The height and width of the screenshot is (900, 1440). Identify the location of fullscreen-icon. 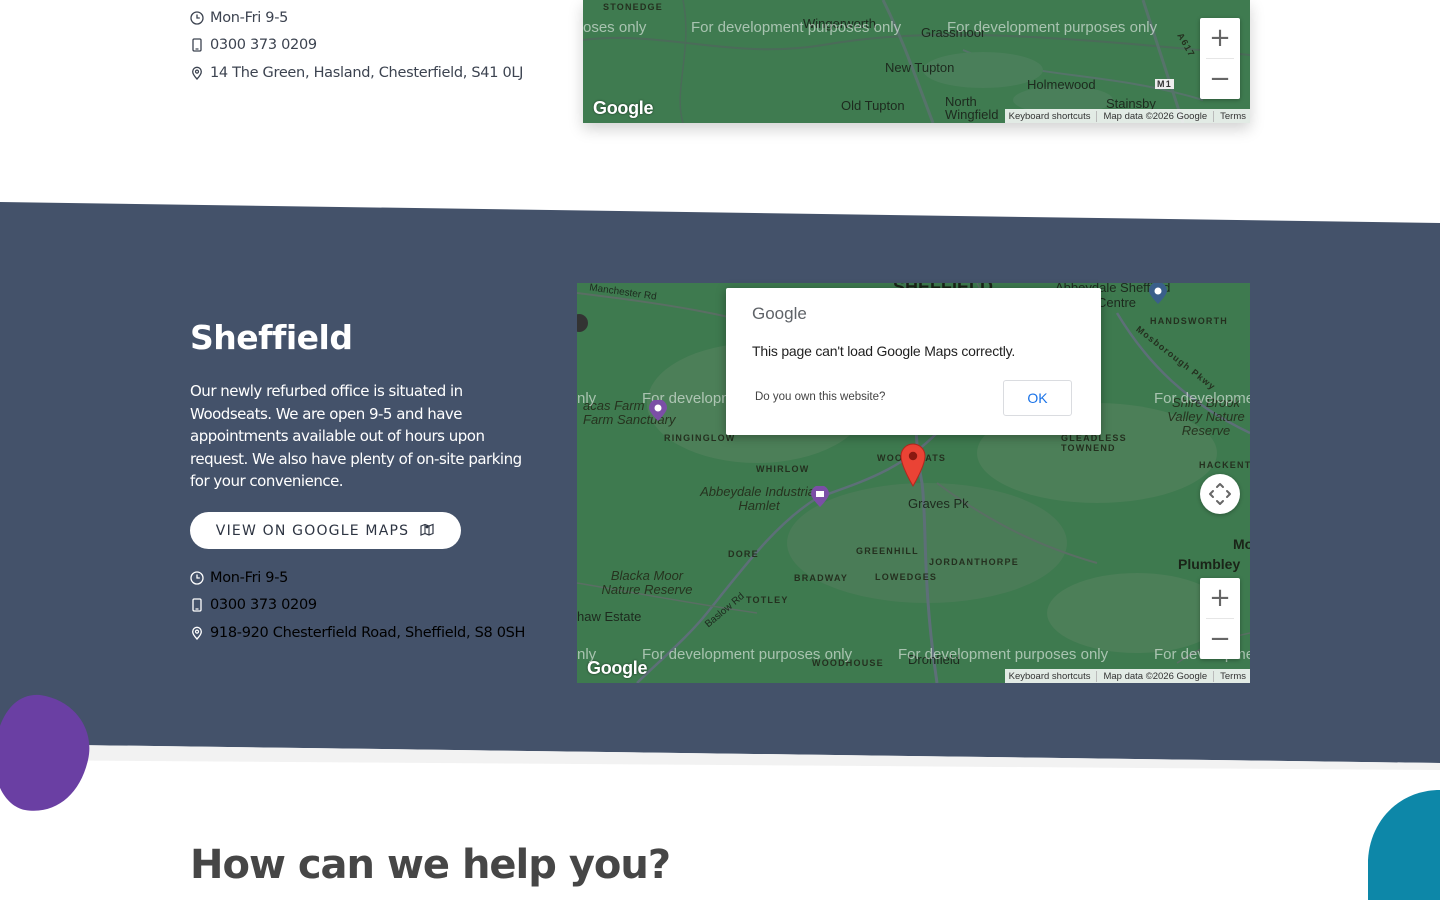
(1220, 494).